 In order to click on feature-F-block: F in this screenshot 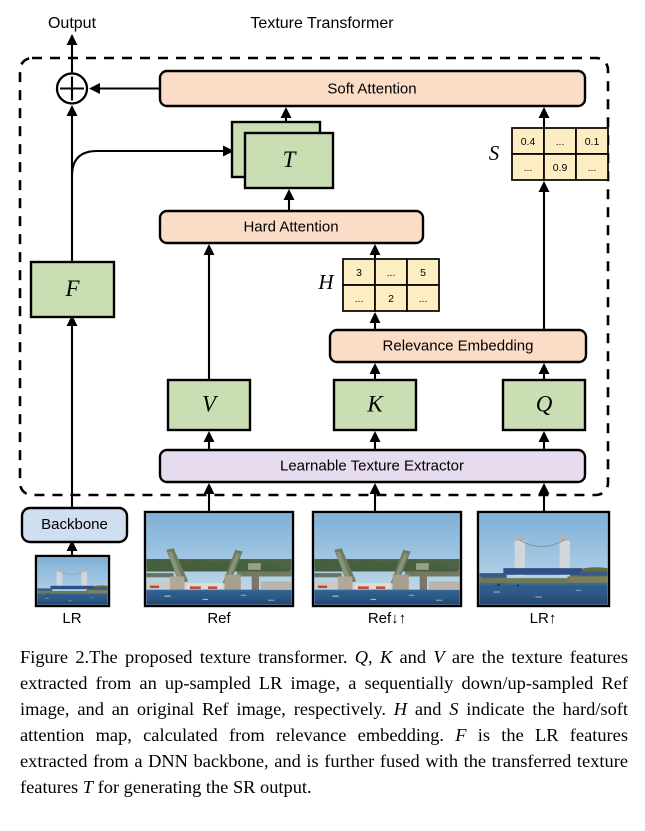, I will do `click(72, 289)`.